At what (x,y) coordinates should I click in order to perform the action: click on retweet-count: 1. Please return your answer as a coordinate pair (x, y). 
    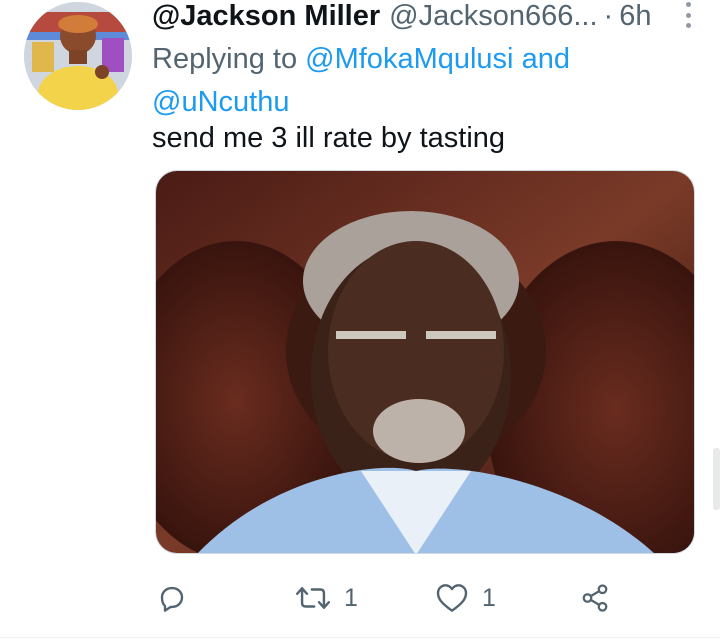
    Looking at the image, I should click on (351, 597).